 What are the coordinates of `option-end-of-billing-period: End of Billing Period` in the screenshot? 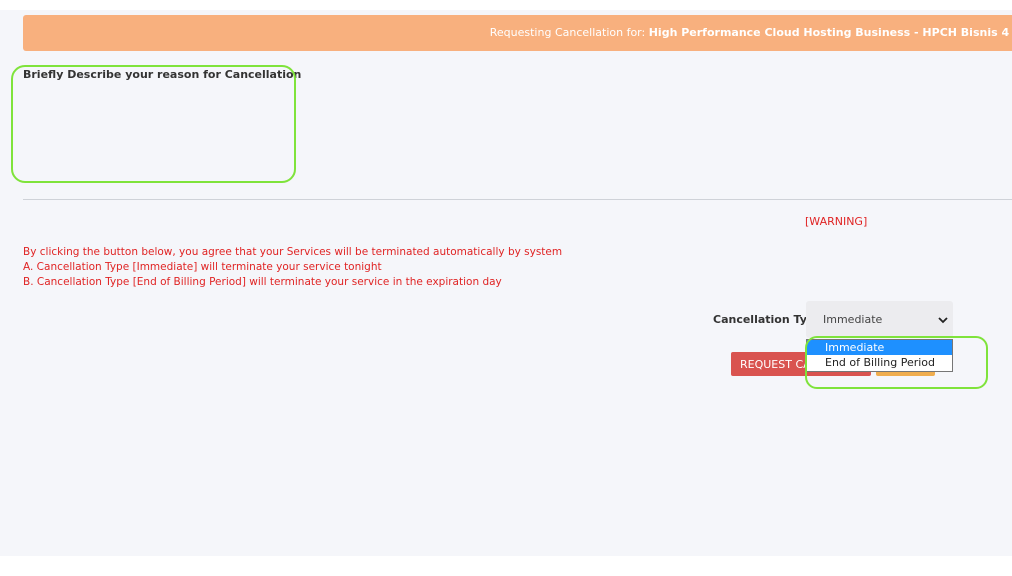 It's located at (879, 362).